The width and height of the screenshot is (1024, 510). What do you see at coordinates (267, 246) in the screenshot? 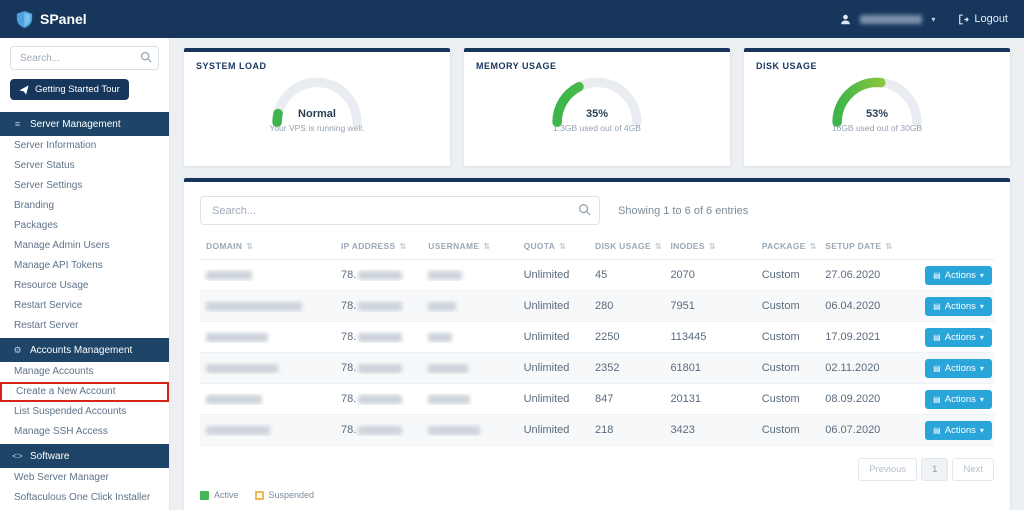
I see `column-header-domain: DOMAIN ⇅` at bounding box center [267, 246].